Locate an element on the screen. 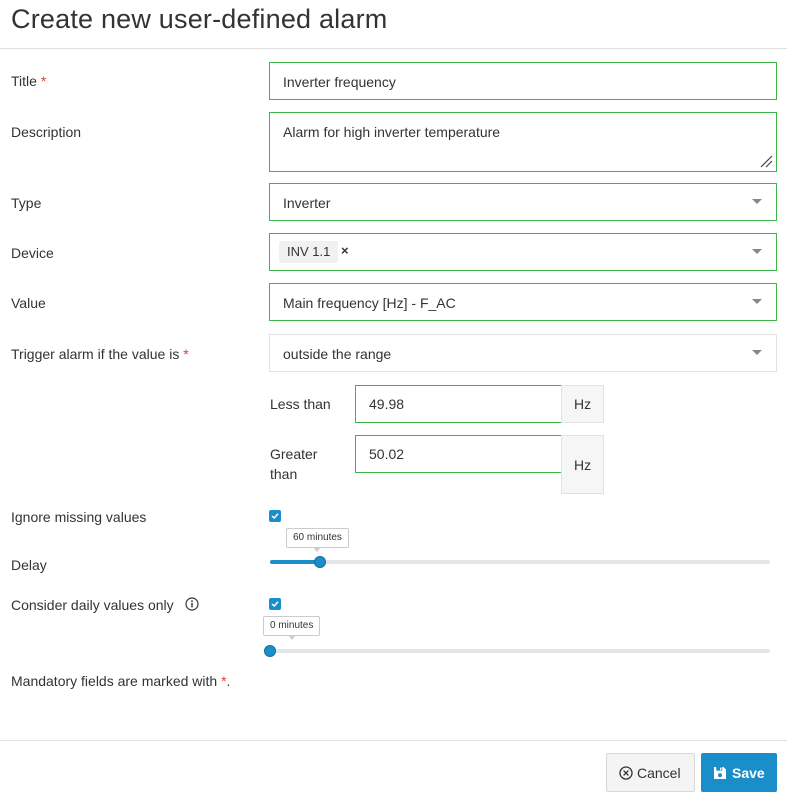 The height and width of the screenshot is (796, 787). mandatory-note: Mandatory fields are marked with *. is located at coordinates (121, 681).